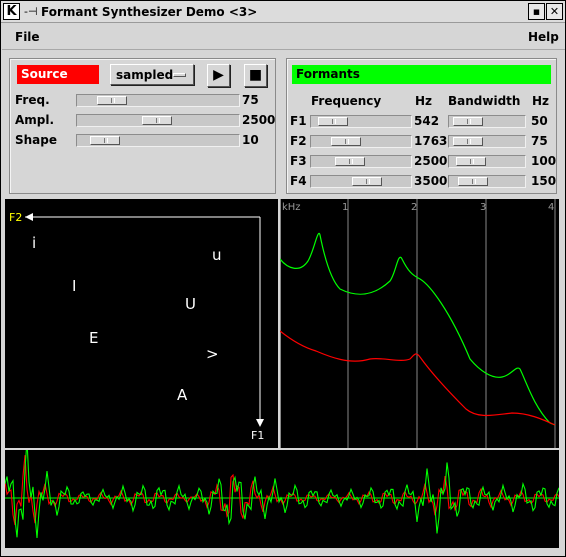  Describe the element at coordinates (544, 161) in the screenshot. I see `formant-bandwidth-value: 100` at that location.